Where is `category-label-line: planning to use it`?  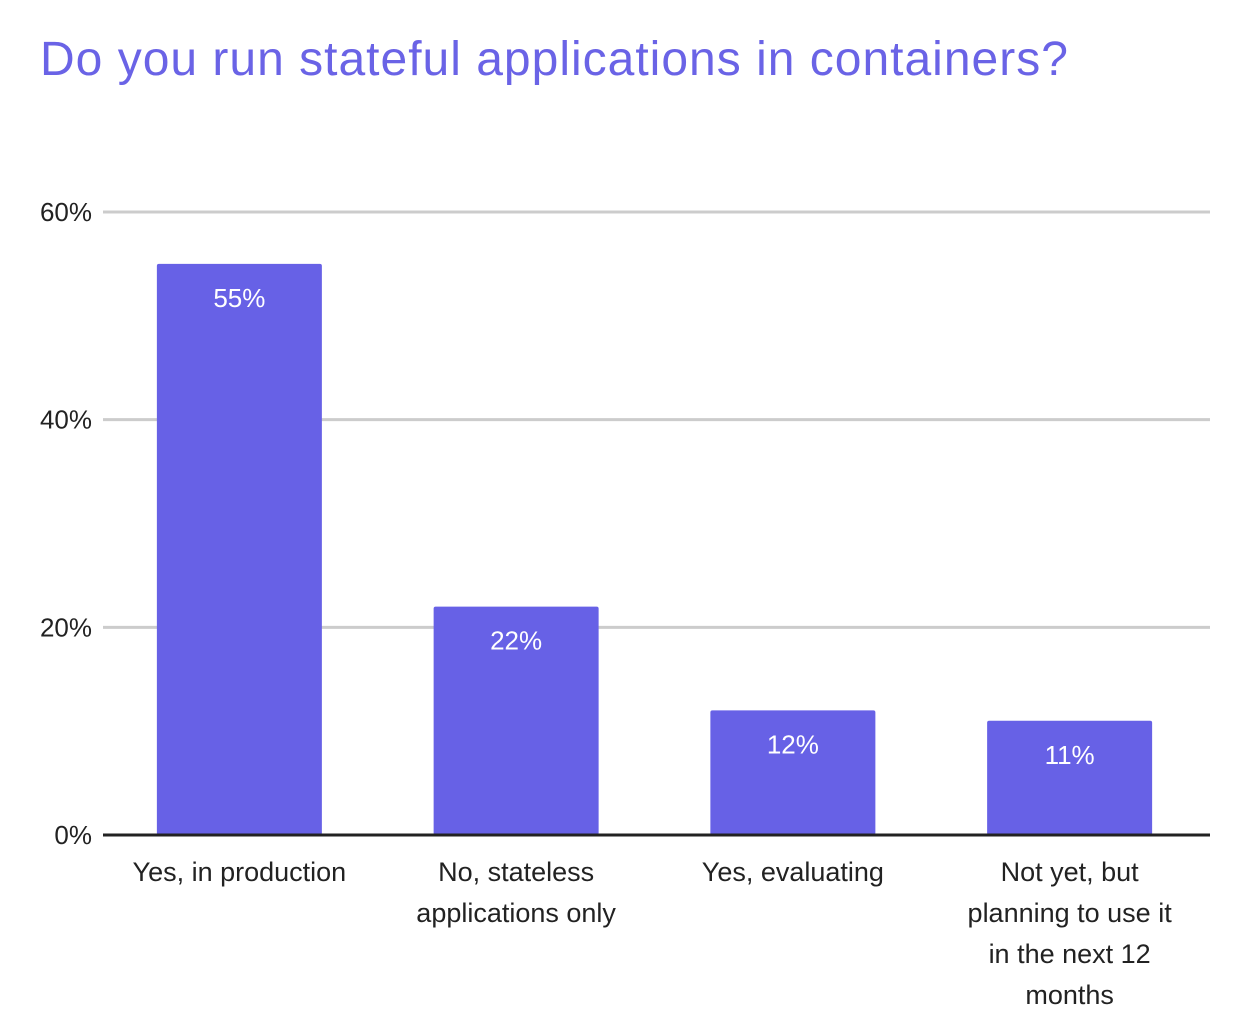 category-label-line: planning to use it is located at coordinates (1070, 913).